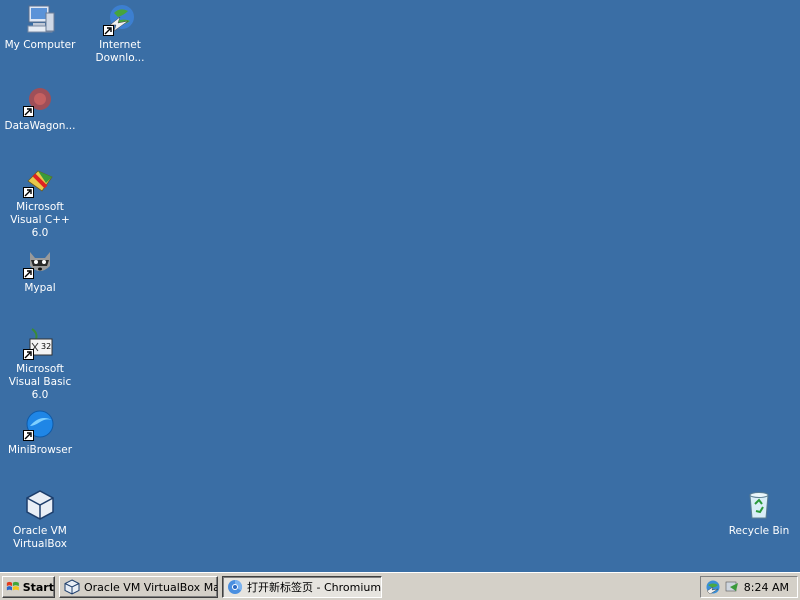 The height and width of the screenshot is (600, 800). I want to click on internet-download-manager-icon, so click(119, 19).